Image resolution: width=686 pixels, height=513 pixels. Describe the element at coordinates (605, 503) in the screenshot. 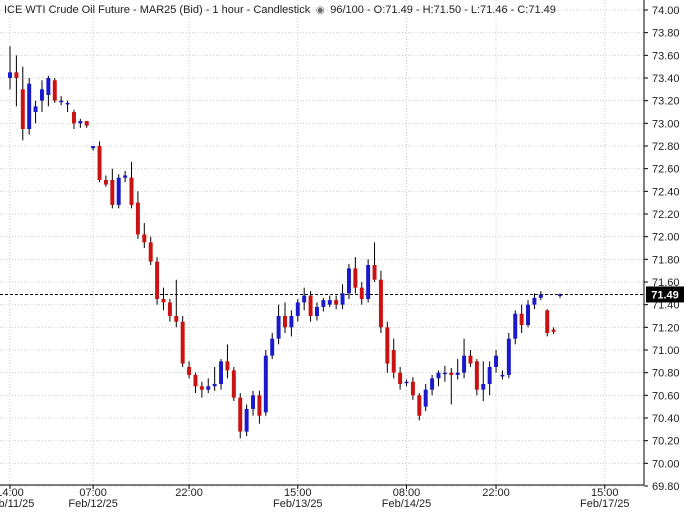

I see `x-tick-date: Feb/17/25` at that location.